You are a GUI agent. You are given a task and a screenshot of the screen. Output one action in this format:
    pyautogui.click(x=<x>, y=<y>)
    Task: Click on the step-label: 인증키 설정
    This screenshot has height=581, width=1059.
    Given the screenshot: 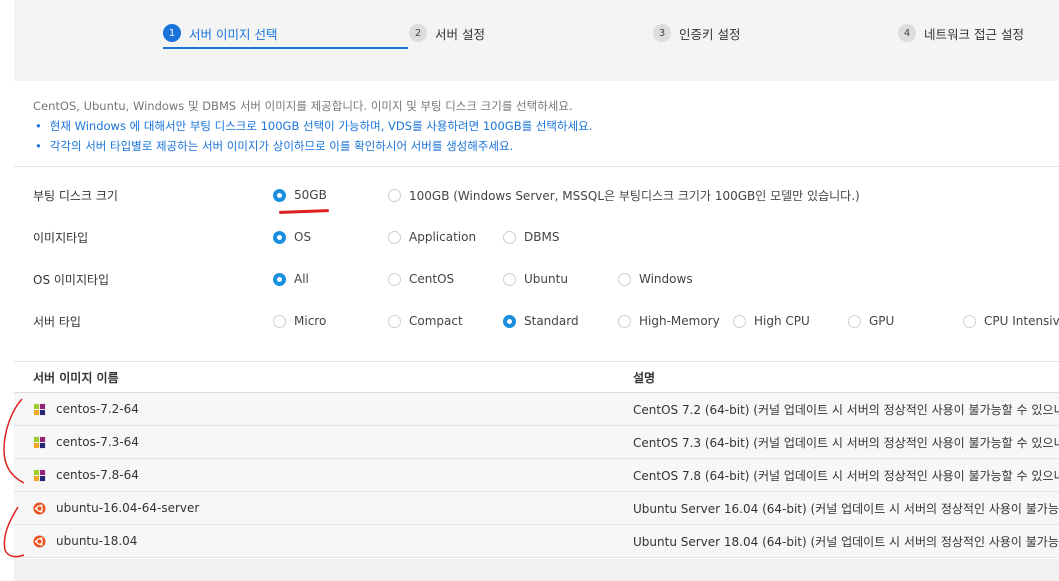 What is the action you would take?
    pyautogui.click(x=710, y=34)
    